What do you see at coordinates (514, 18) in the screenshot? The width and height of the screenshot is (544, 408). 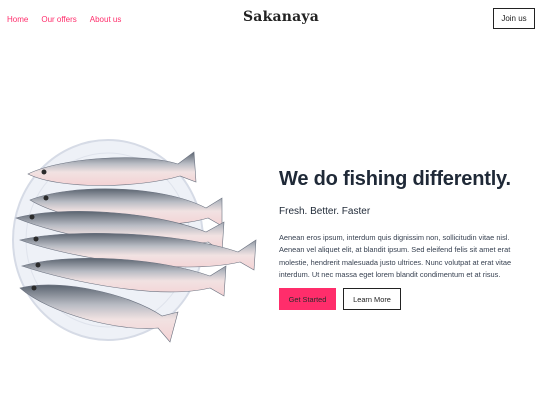 I see `join-us-button: Join us` at bounding box center [514, 18].